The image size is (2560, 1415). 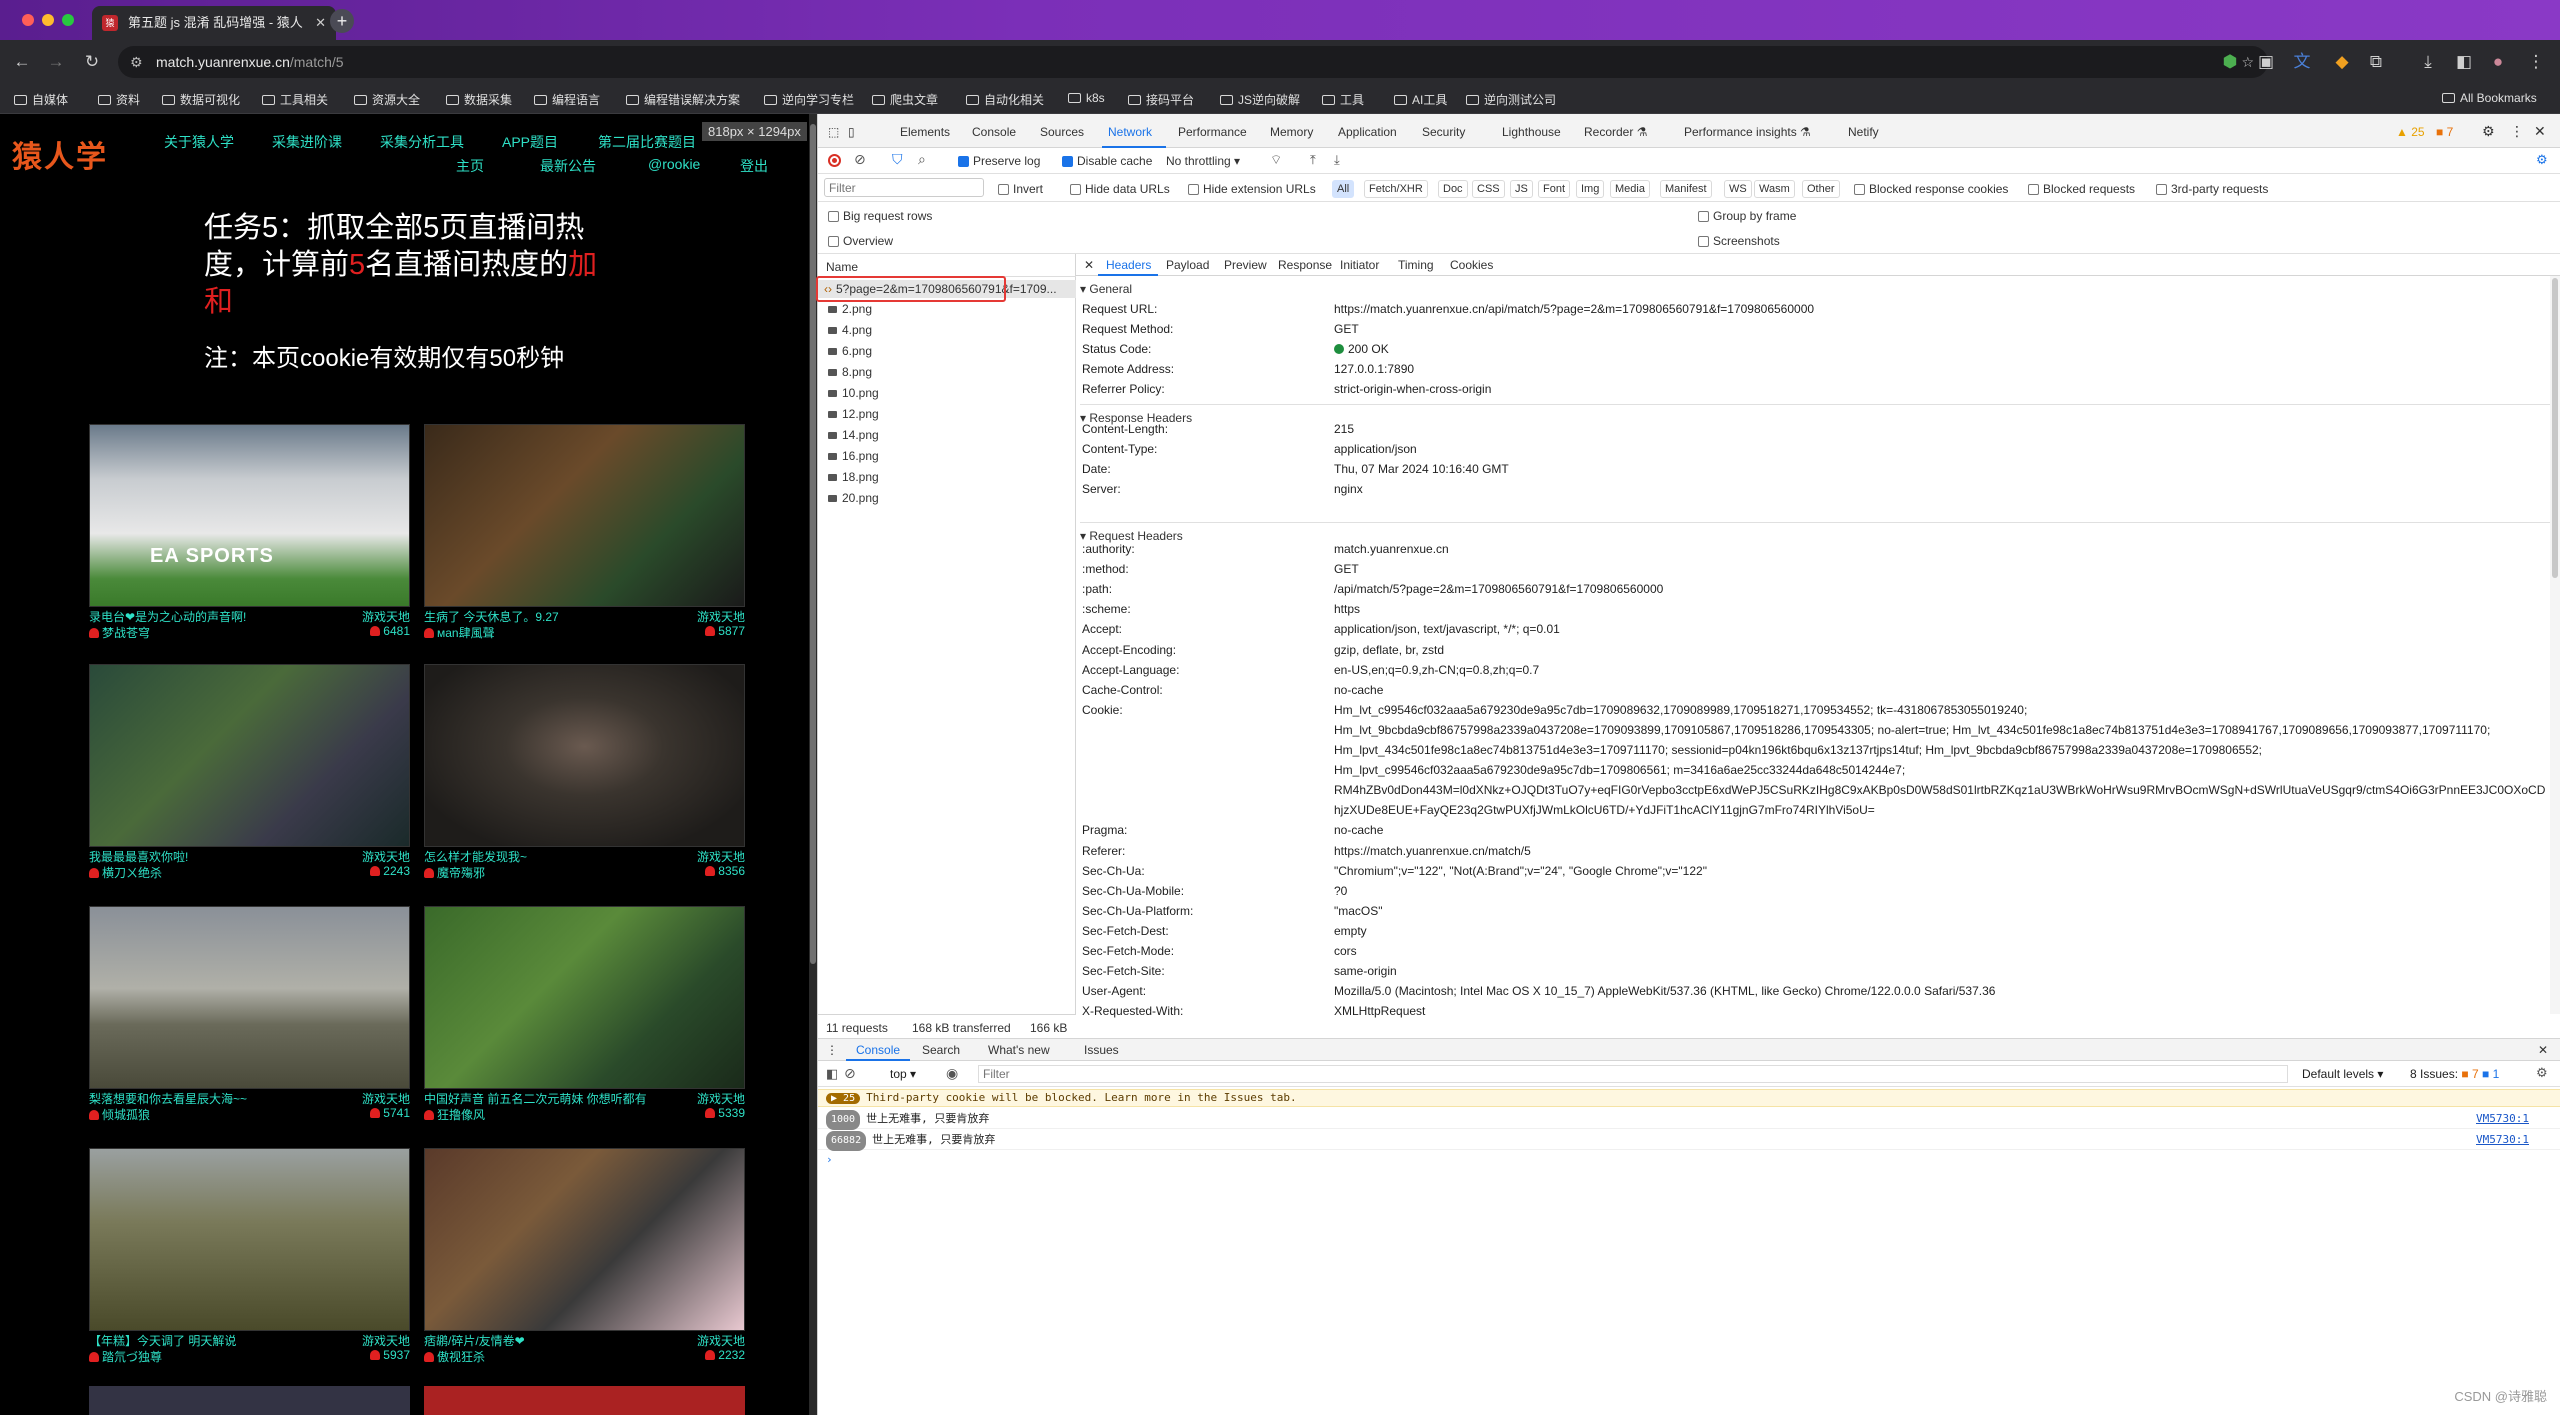 What do you see at coordinates (60, 154) in the screenshot?
I see `site-logo: 猿人学` at bounding box center [60, 154].